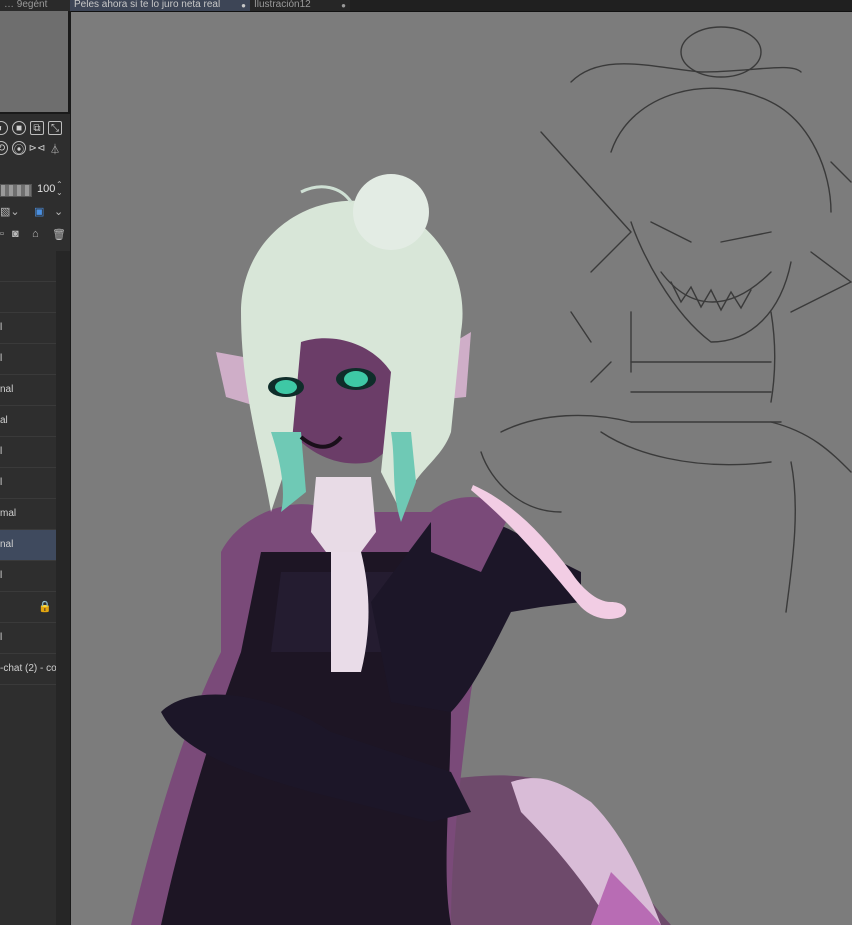 This screenshot has height=925, width=852. Describe the element at coordinates (26, 5) in the screenshot. I see `tab-previous-label: … 9egént` at that location.